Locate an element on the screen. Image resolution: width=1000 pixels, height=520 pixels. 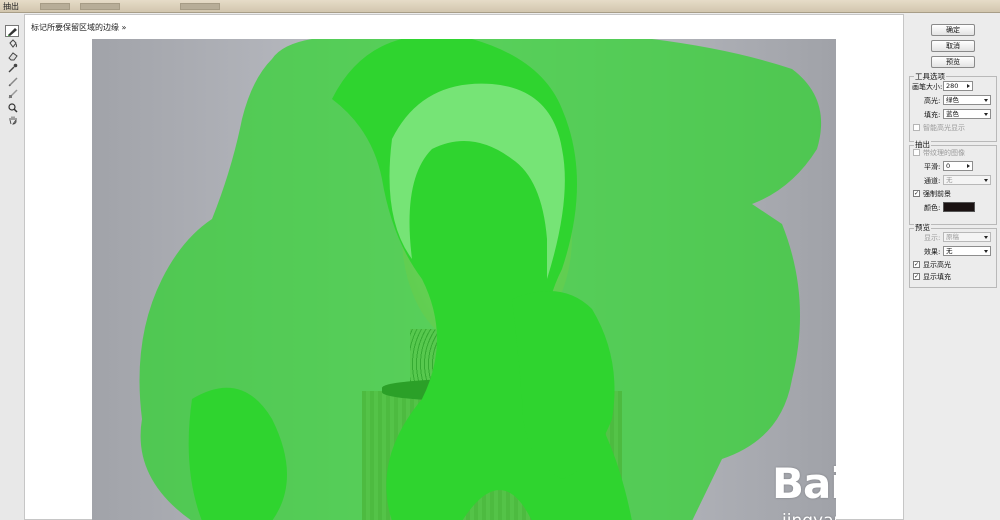
foreground-color-swatch is located at coordinates (959, 207).